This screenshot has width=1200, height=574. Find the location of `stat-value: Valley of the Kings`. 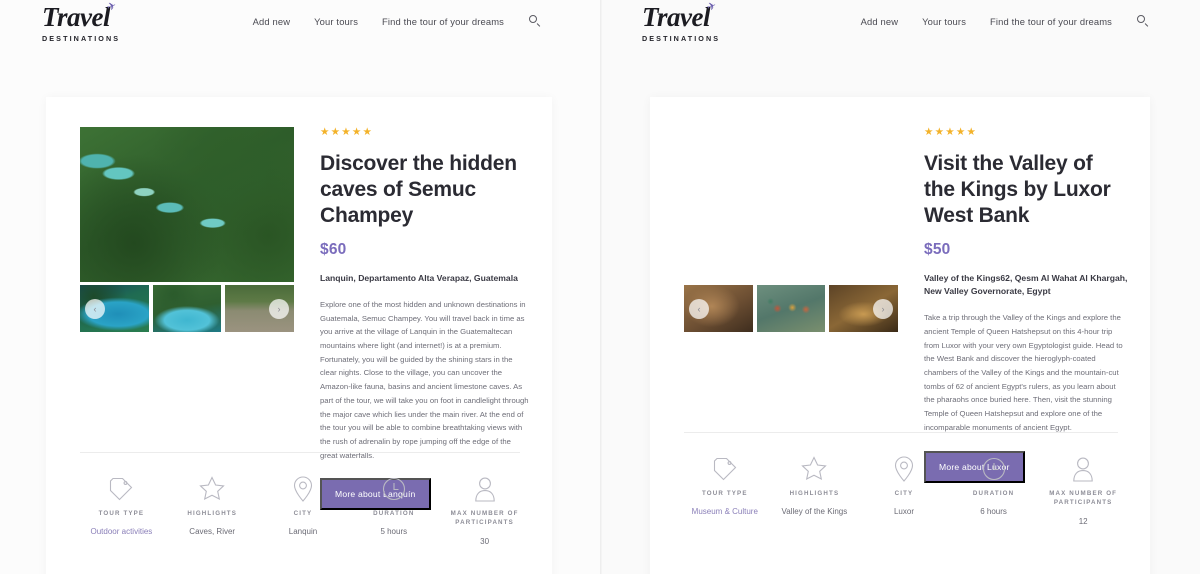

stat-value: Valley of the Kings is located at coordinates (814, 512).